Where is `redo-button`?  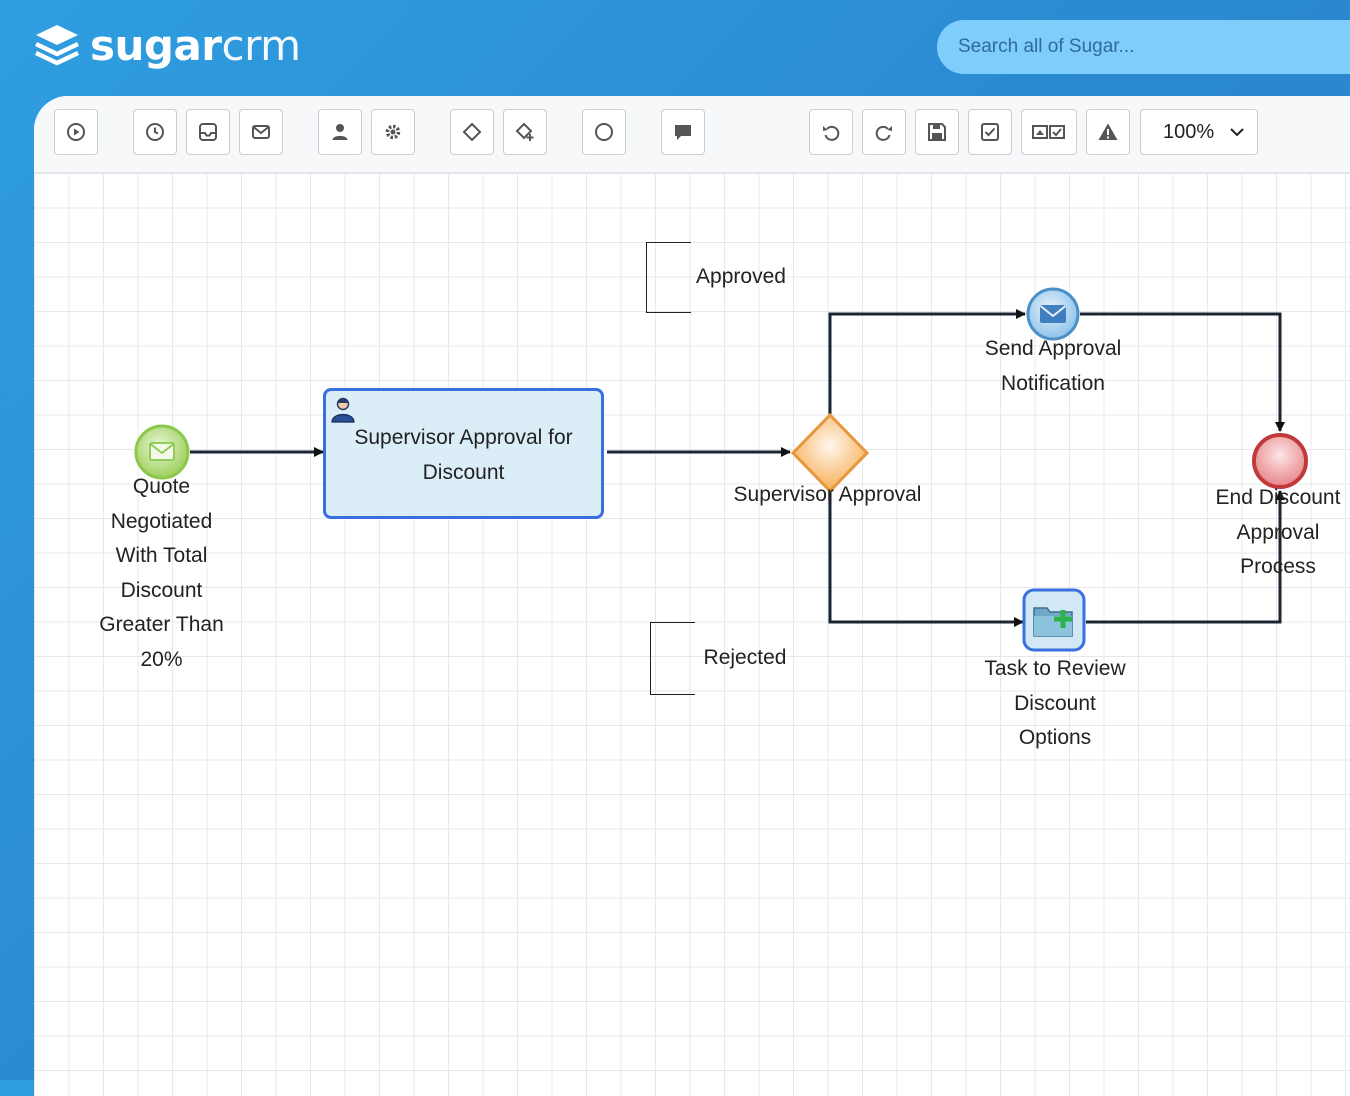 redo-button is located at coordinates (884, 132).